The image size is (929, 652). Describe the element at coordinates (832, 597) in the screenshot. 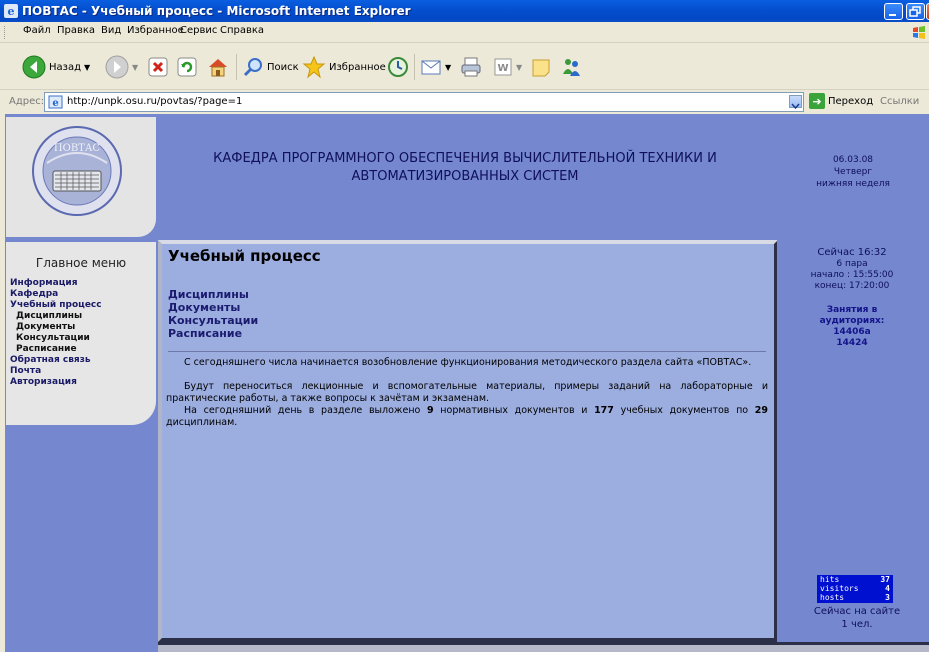

I see `hosts-label: hosts` at that location.